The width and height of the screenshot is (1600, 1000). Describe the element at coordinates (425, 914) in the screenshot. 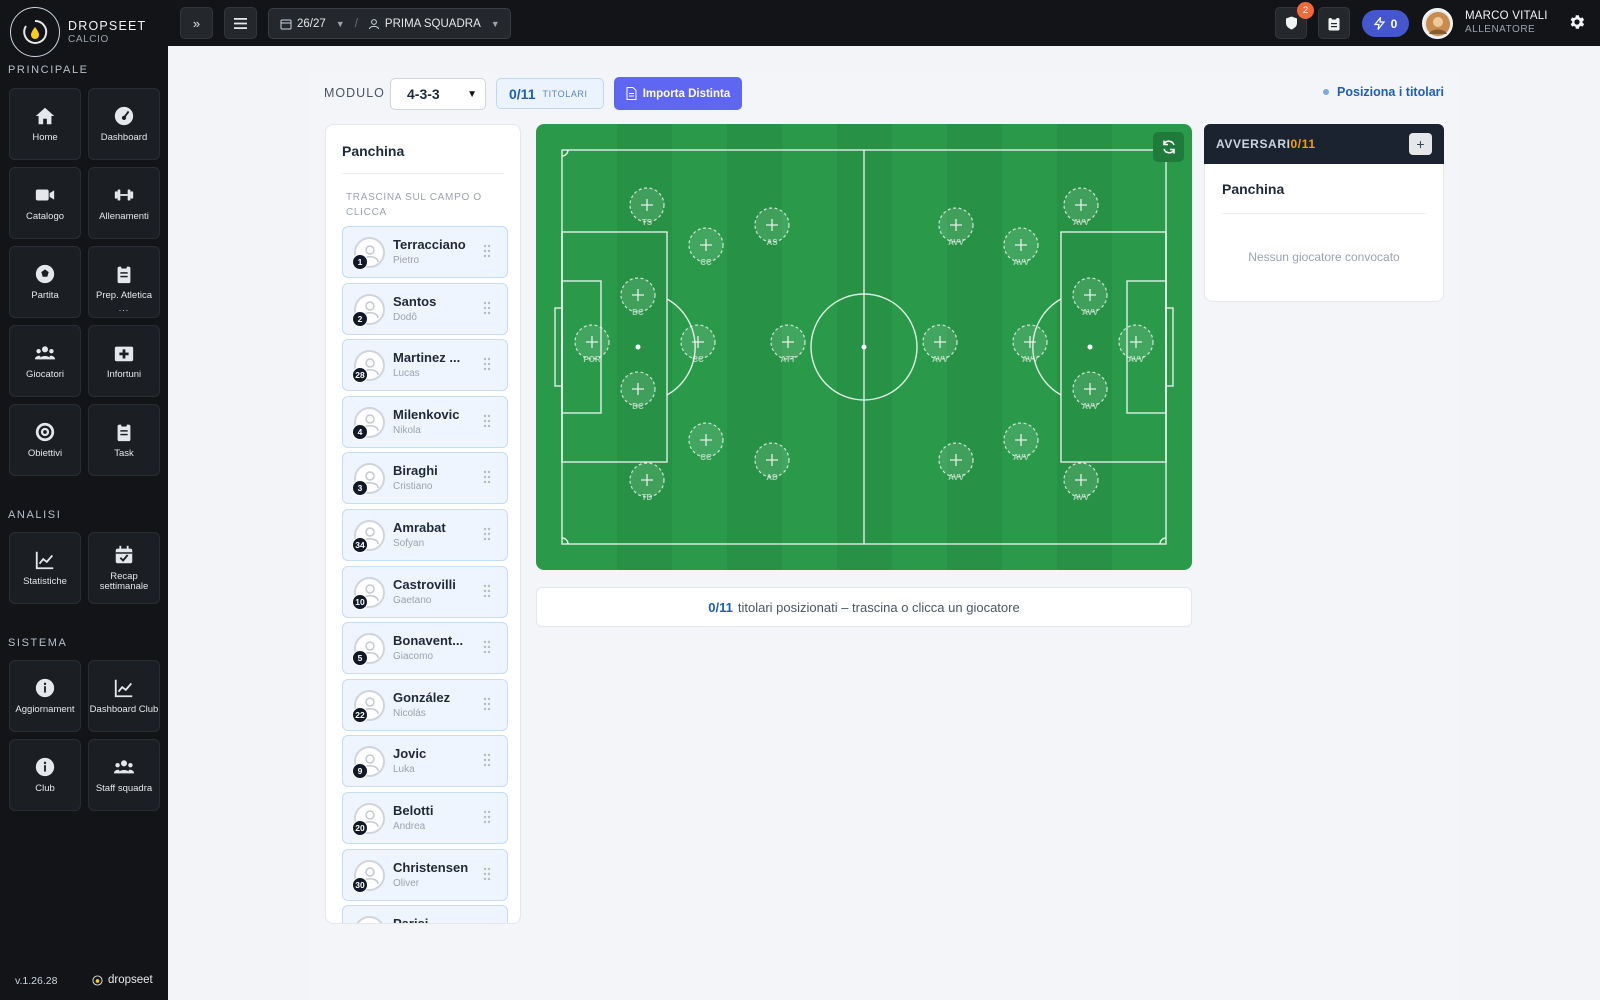

I see `bench-player-card: Parisi` at that location.